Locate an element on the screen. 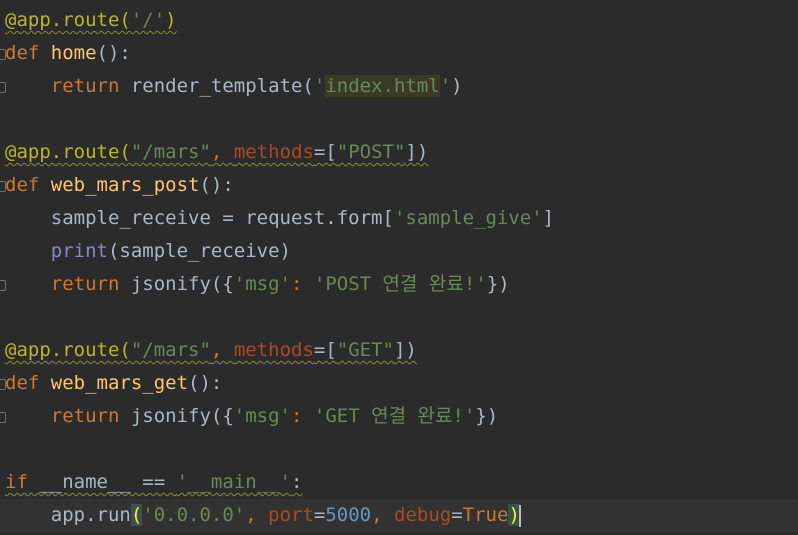 This screenshot has width=798, height=535. code-token: port is located at coordinates (291, 515).